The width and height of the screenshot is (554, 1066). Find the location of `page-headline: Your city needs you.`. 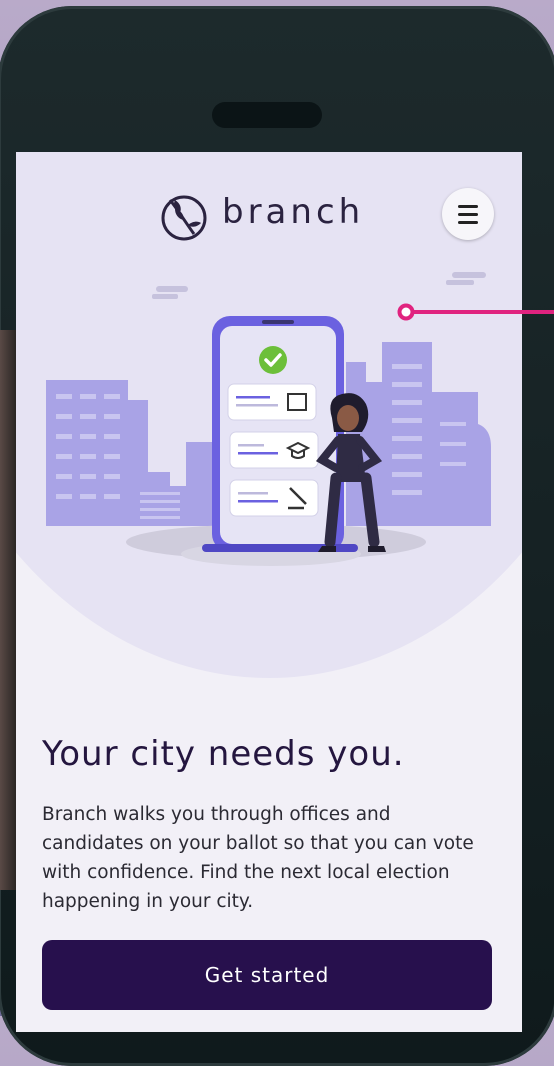

page-headline: Your city needs you. is located at coordinates (223, 754).